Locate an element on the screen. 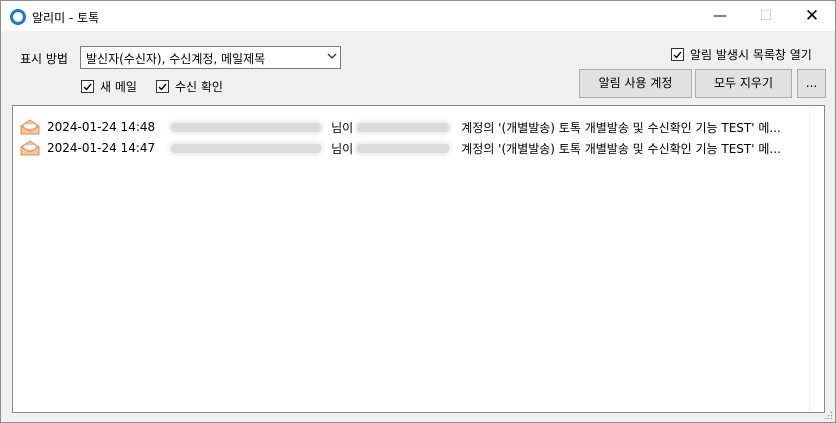 The height and width of the screenshot is (423, 836). read-receipt-option: 수신 확인 is located at coordinates (189, 86).